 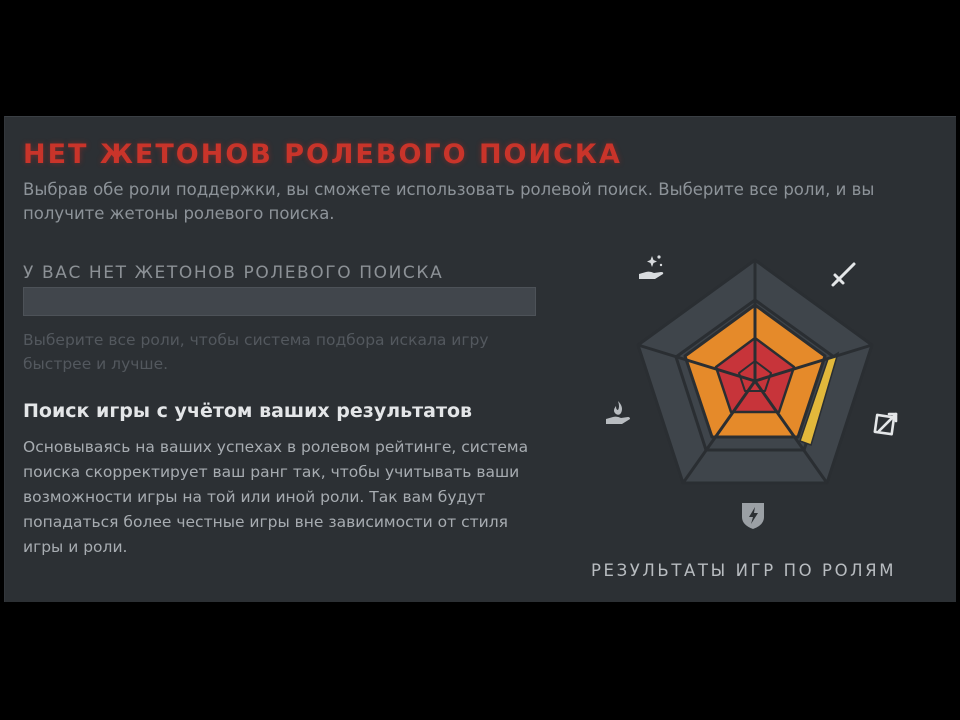 I want to click on token-progress-bar, so click(x=279, y=301).